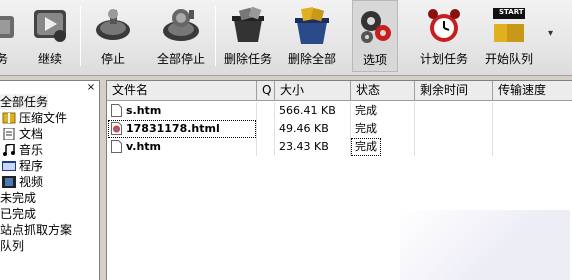 The image size is (572, 280). Describe the element at coordinates (144, 110) in the screenshot. I see `file-name: s.htm` at that location.